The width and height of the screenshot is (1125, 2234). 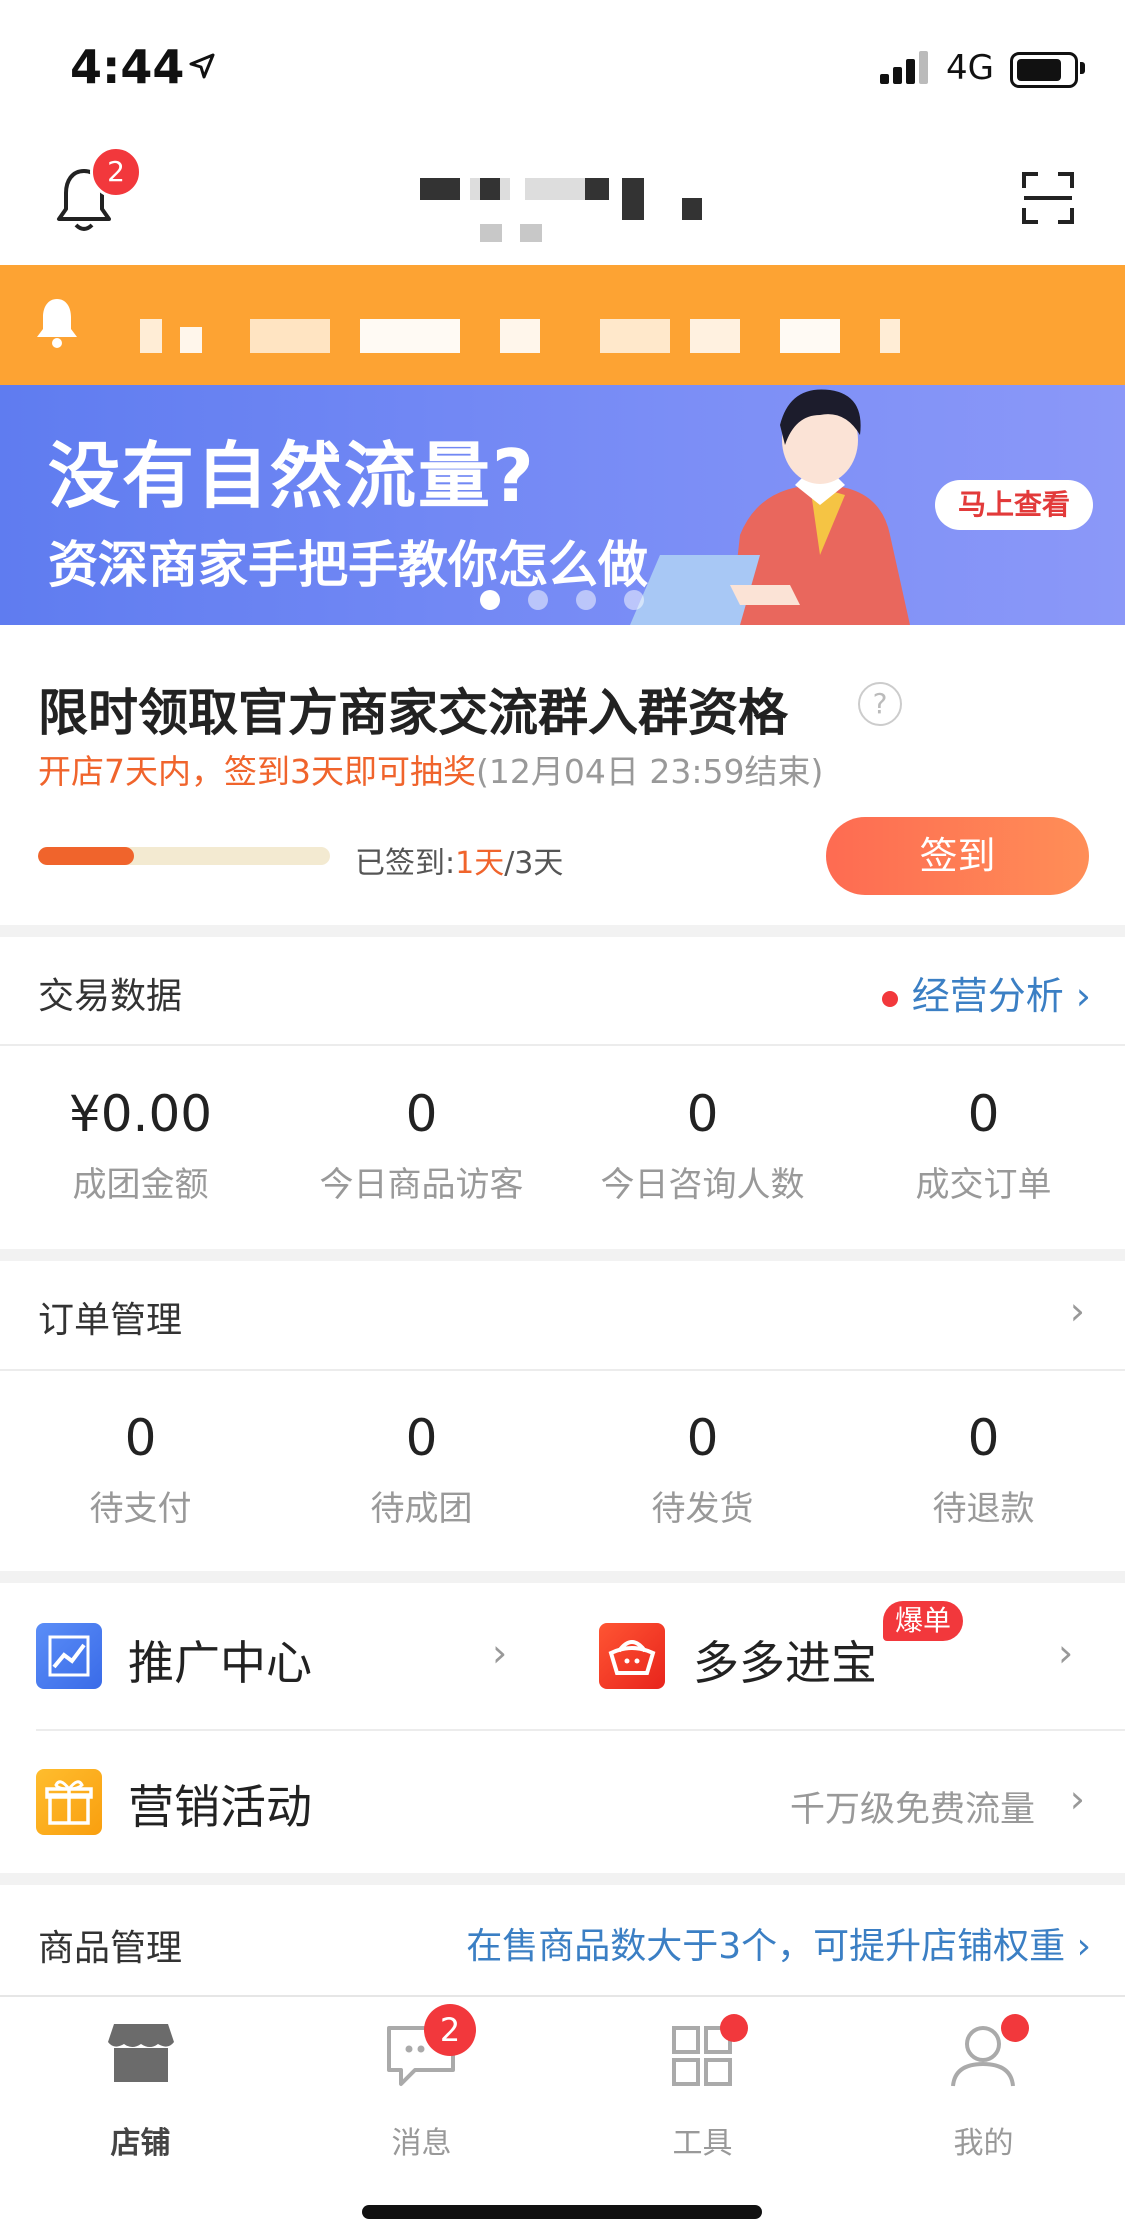 What do you see at coordinates (405, 863) in the screenshot?
I see `progress-prefix: 已签到:` at bounding box center [405, 863].